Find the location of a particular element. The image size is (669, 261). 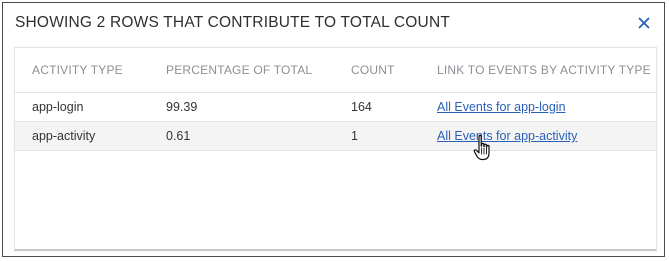

close-icon is located at coordinates (644, 23).